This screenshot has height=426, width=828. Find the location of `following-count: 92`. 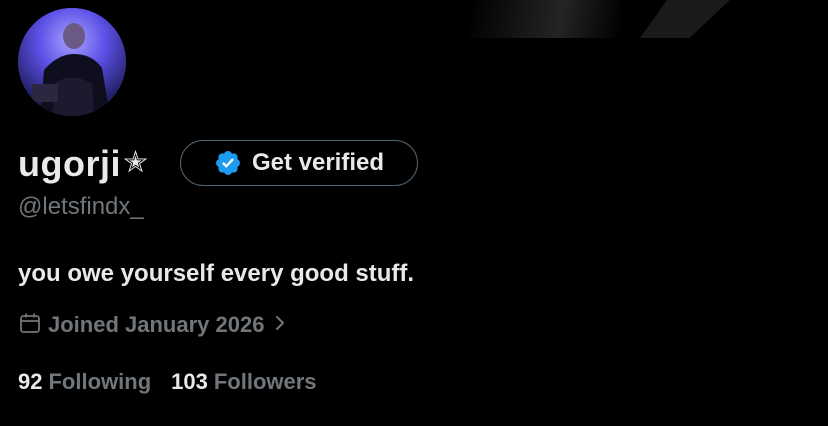

following-count: 92 is located at coordinates (30, 381).